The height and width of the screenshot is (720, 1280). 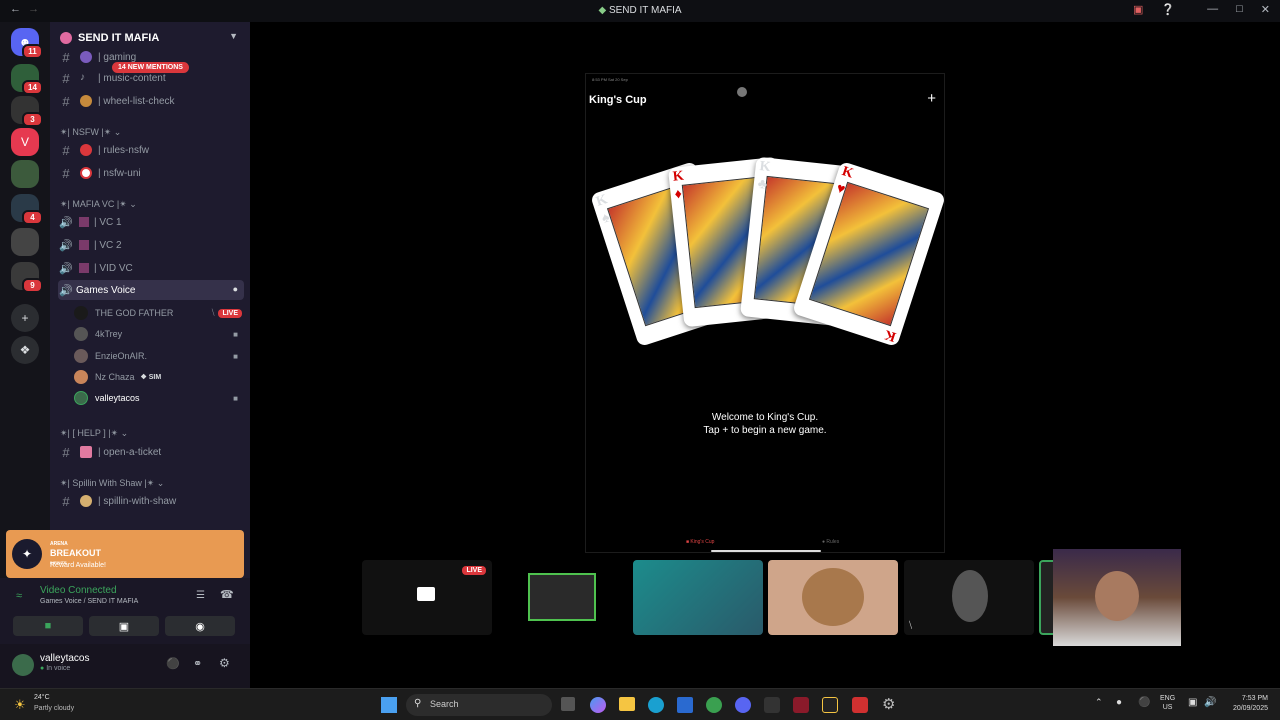 What do you see at coordinates (23, 665) in the screenshot?
I see `user-avatar` at bounding box center [23, 665].